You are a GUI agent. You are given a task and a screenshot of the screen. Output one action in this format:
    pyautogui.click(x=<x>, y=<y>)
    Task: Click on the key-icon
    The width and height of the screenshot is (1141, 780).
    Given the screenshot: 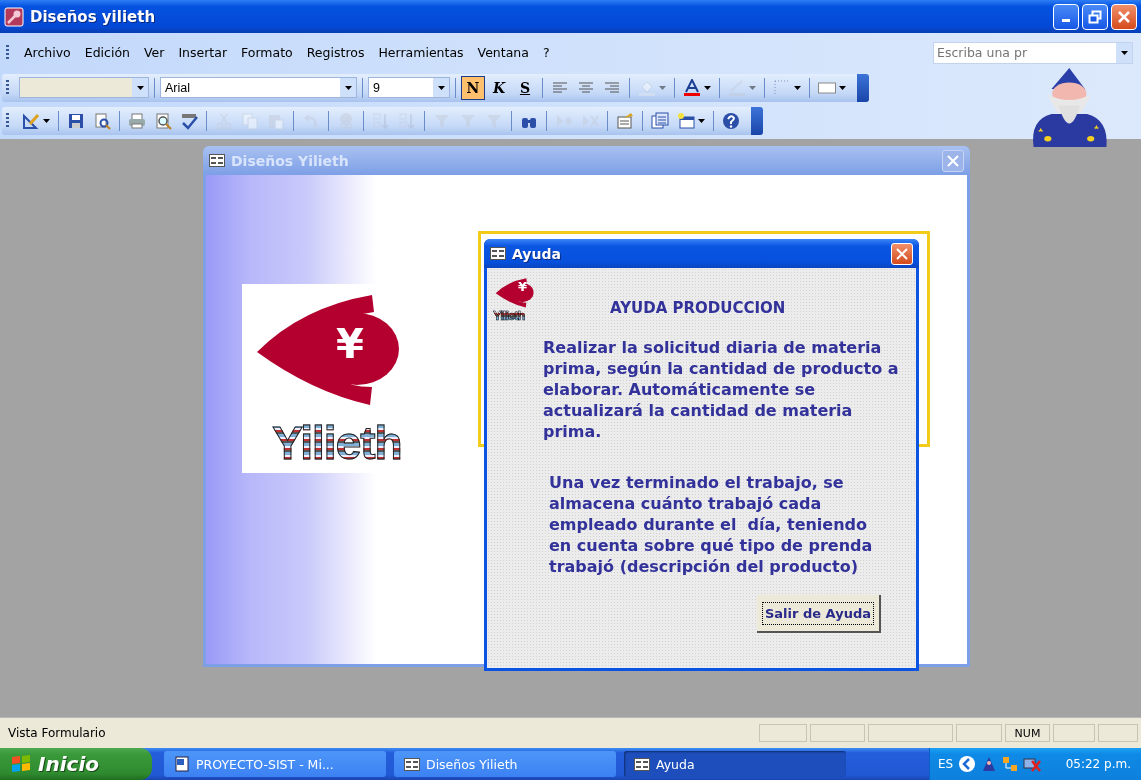 What is the action you would take?
    pyautogui.click(x=14, y=16)
    